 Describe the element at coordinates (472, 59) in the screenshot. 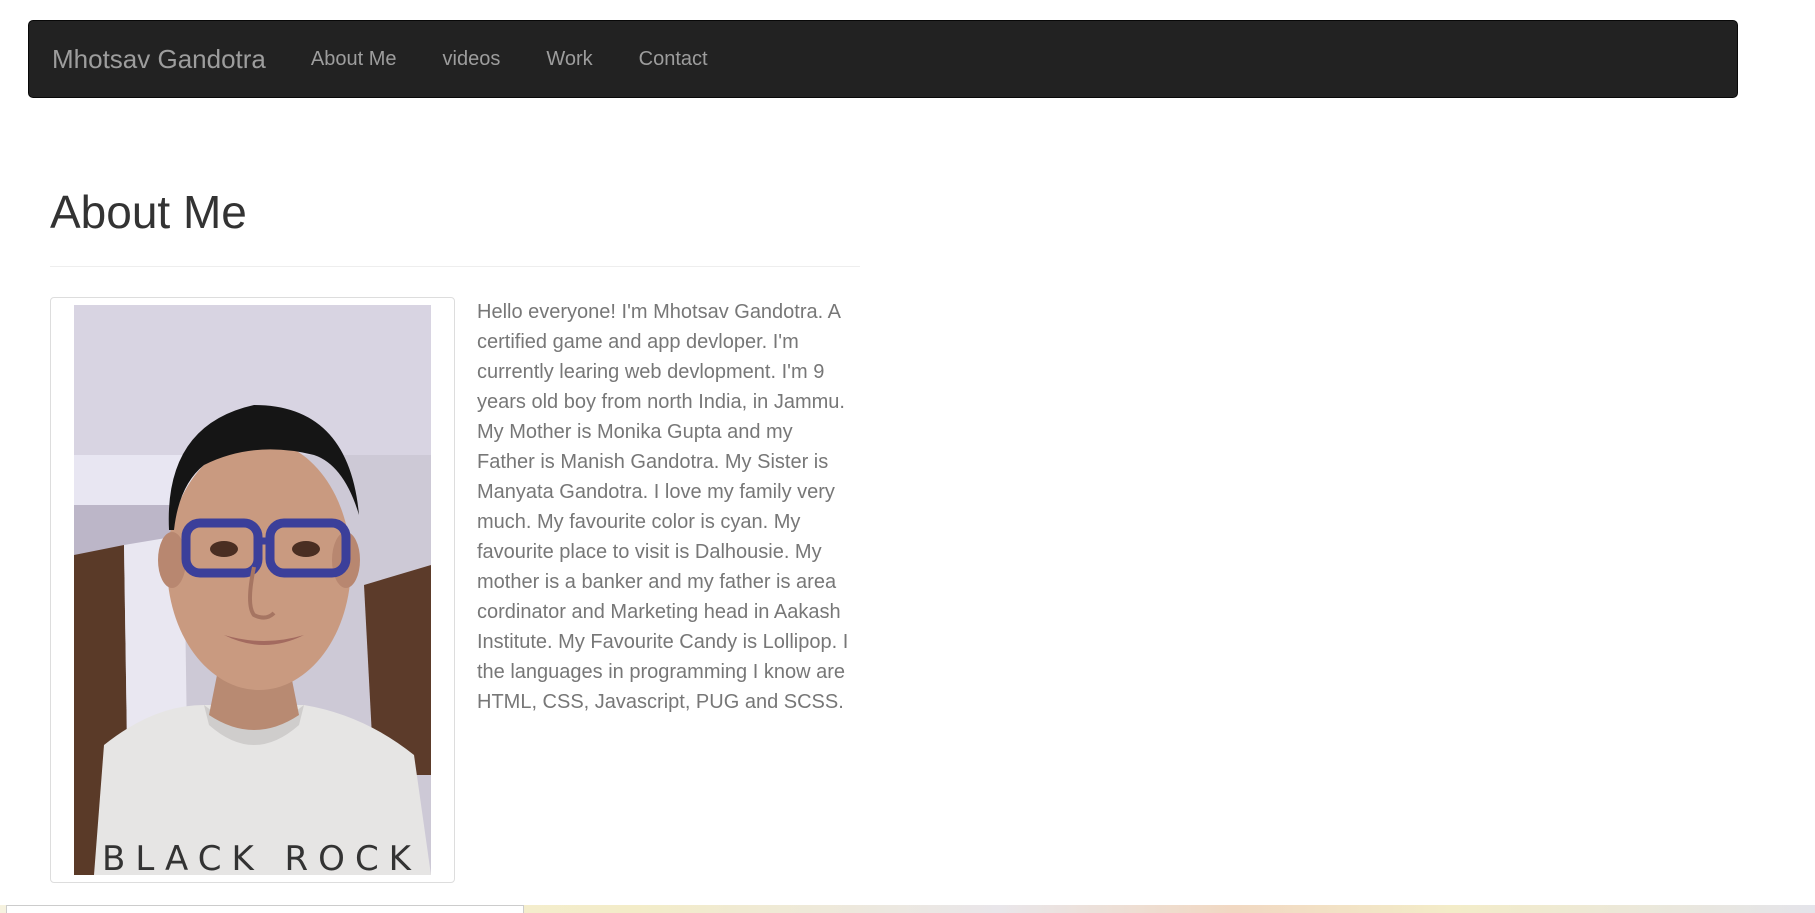

I see `nav-link-videos: videos` at that location.